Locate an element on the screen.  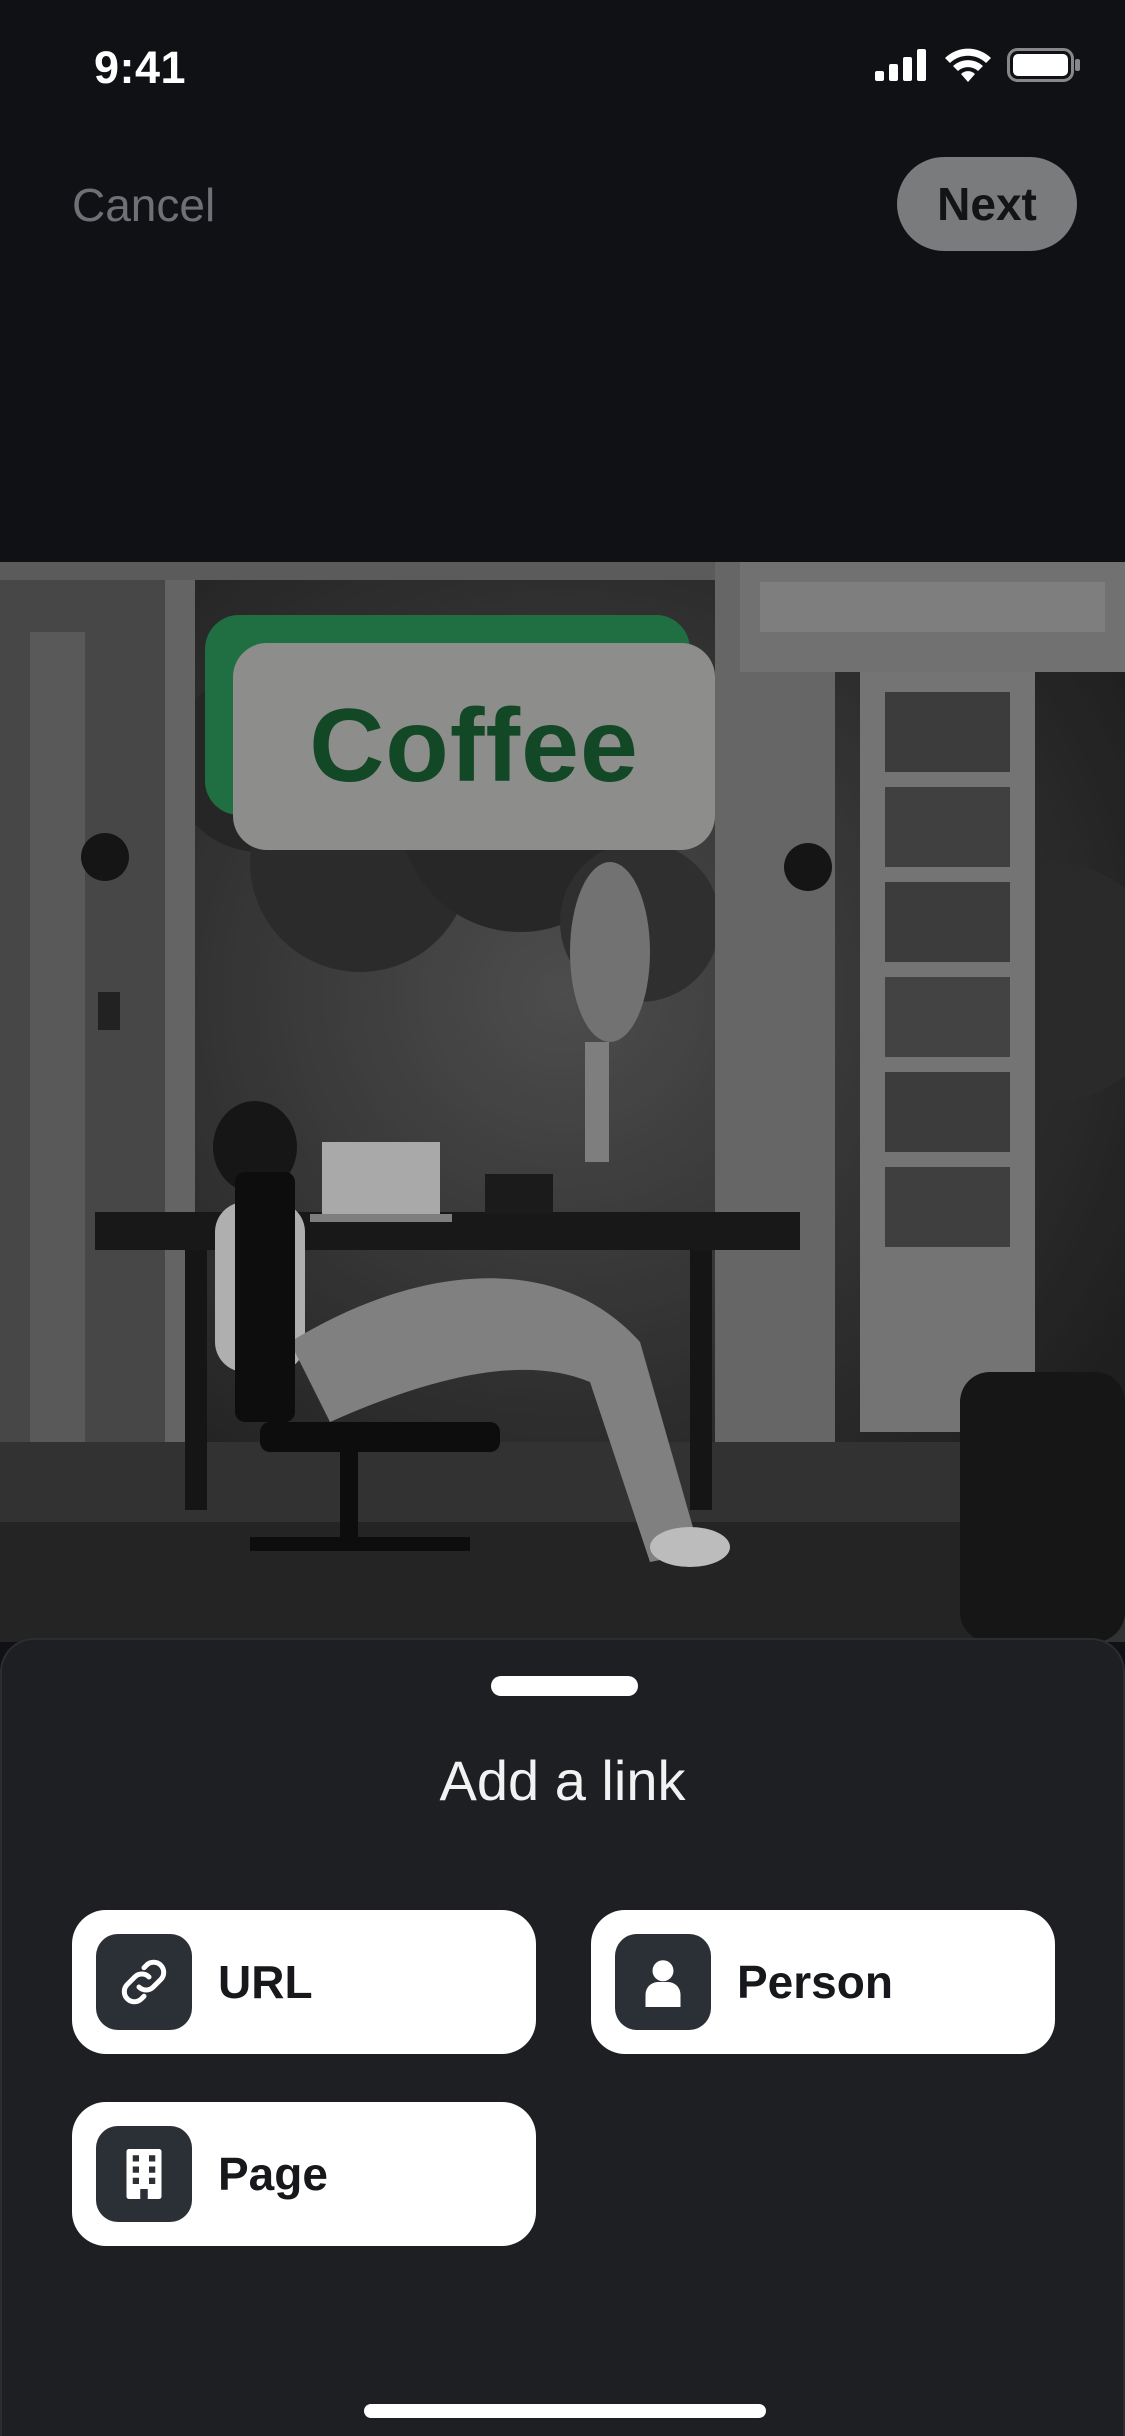
url-option-label: URL is located at coordinates (265, 1982).